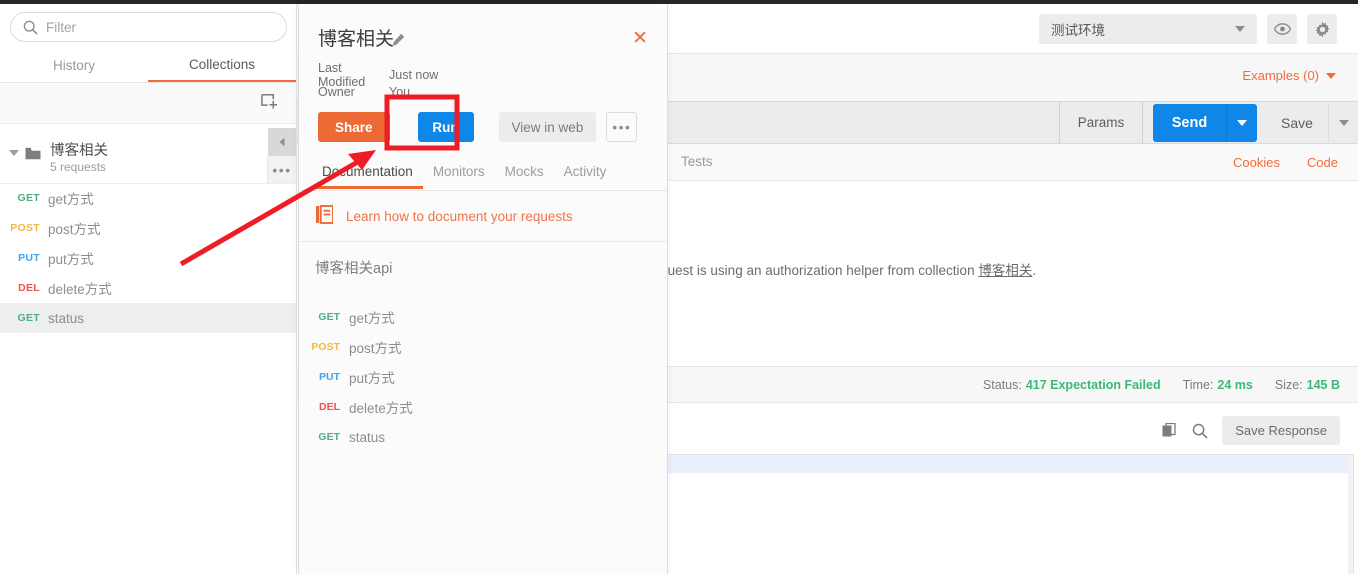 The width and height of the screenshot is (1358, 574). I want to click on close-icon: ✕, so click(640, 38).